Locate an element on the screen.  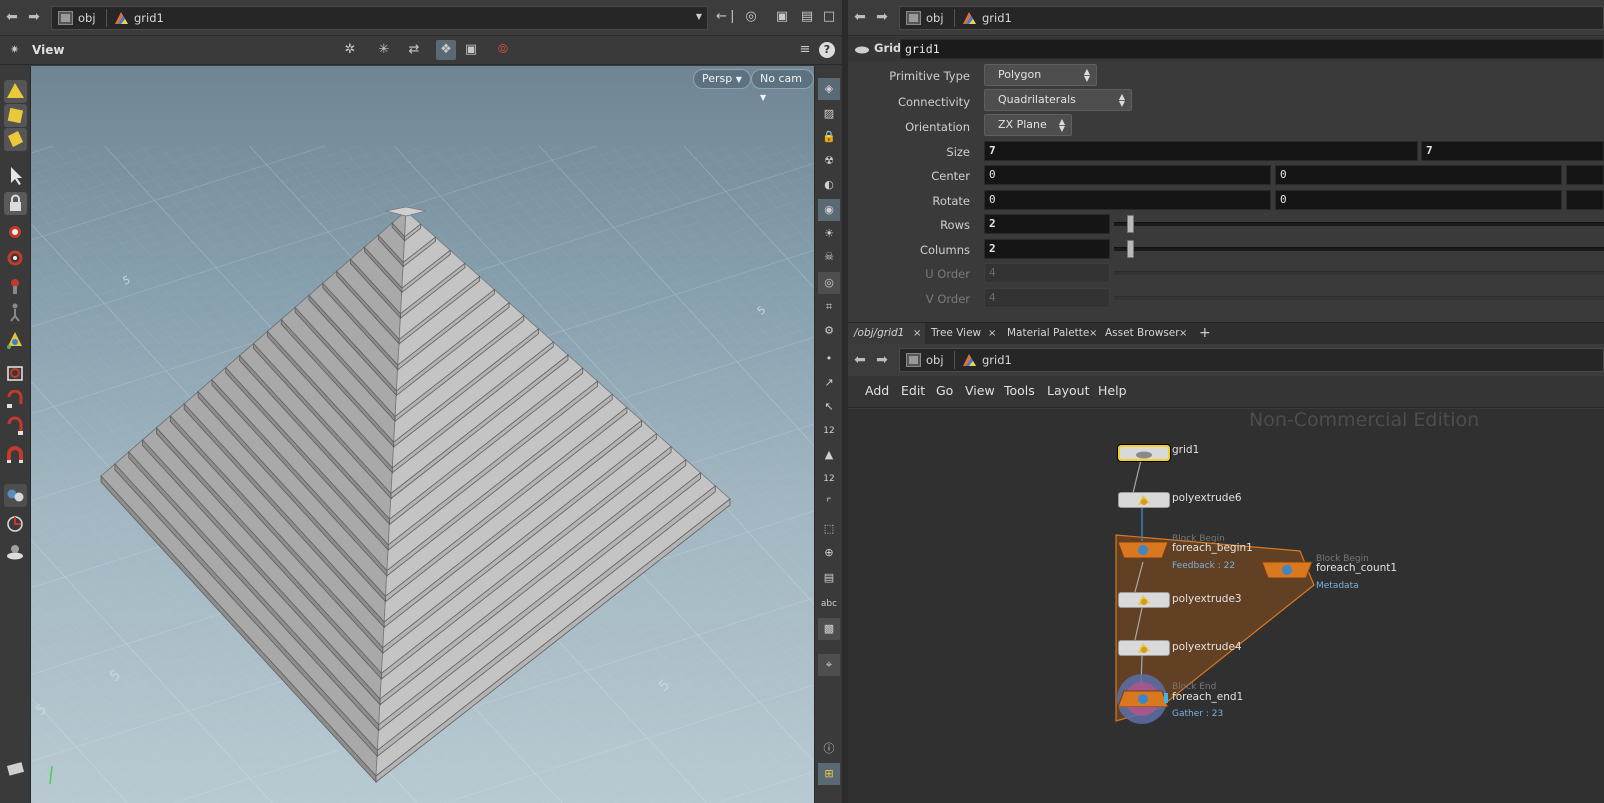
primitive-type-menu: Polygon ▲ ▼ is located at coordinates (1040, 75).